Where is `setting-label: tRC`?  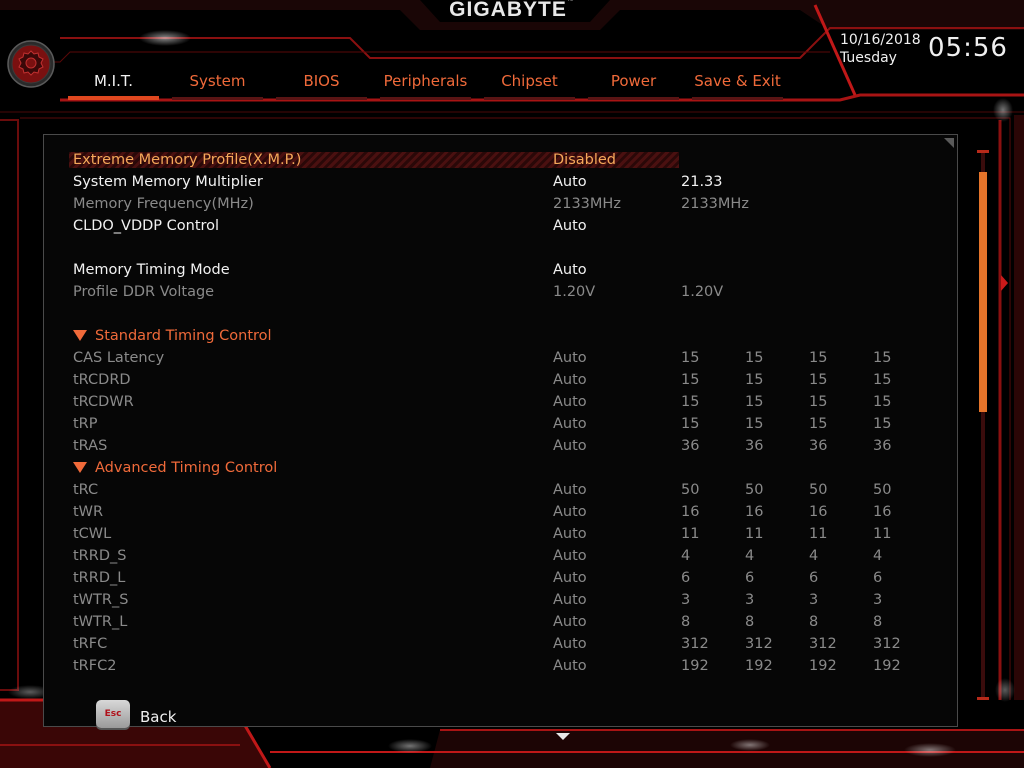
setting-label: tRC is located at coordinates (85, 490).